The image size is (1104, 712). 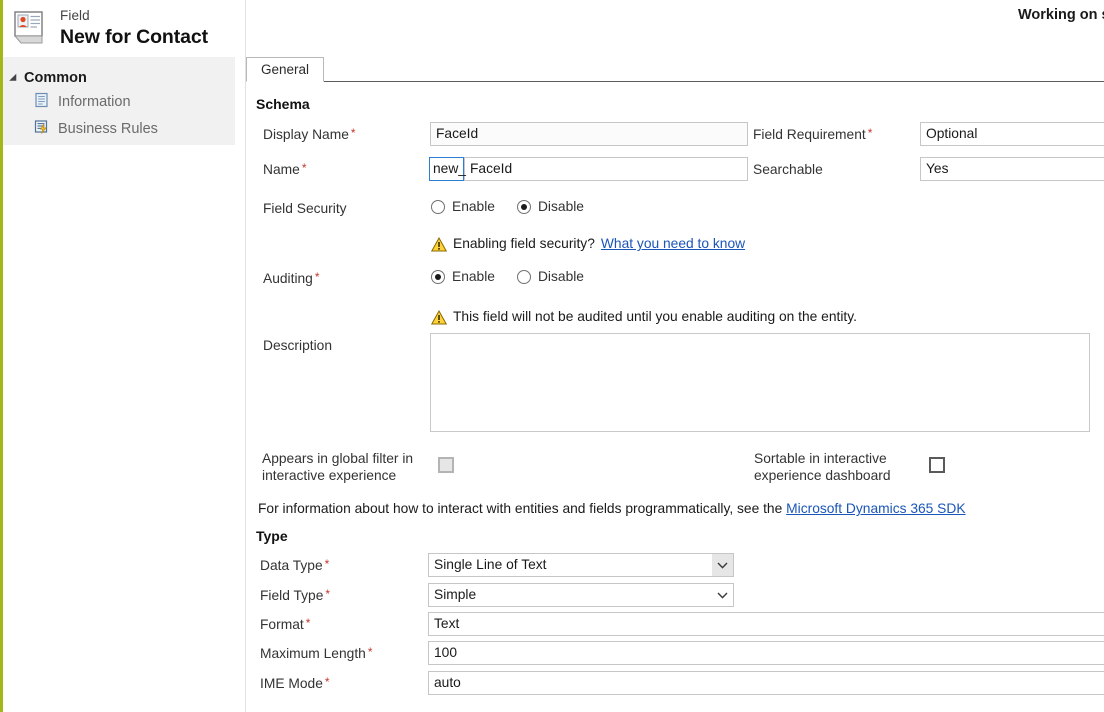 What do you see at coordinates (446, 465) in the screenshot?
I see `global-filter-checkbox` at bounding box center [446, 465].